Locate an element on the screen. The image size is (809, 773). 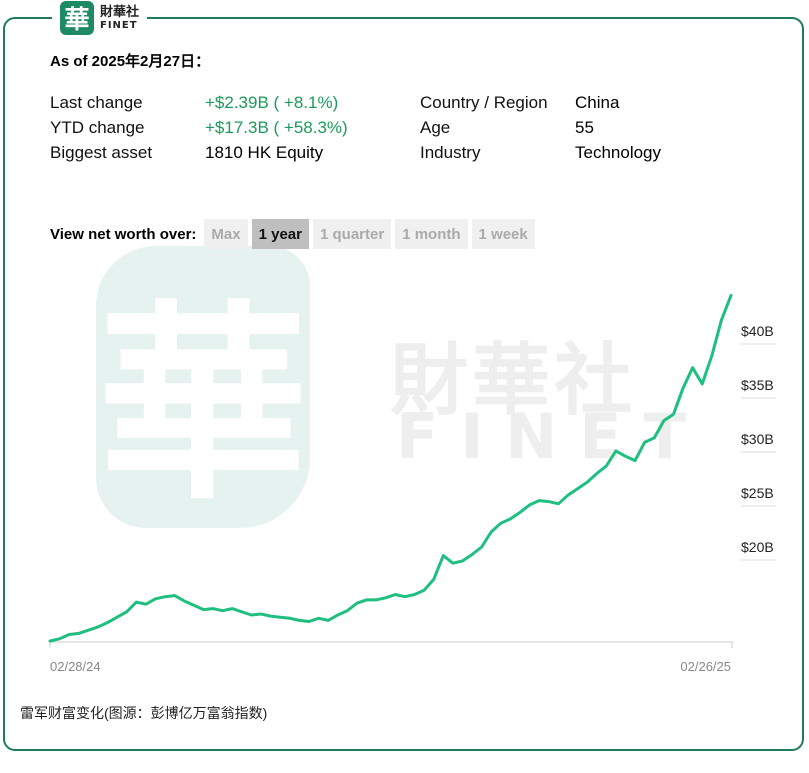
y-tick-label: $25B is located at coordinates (757, 493).